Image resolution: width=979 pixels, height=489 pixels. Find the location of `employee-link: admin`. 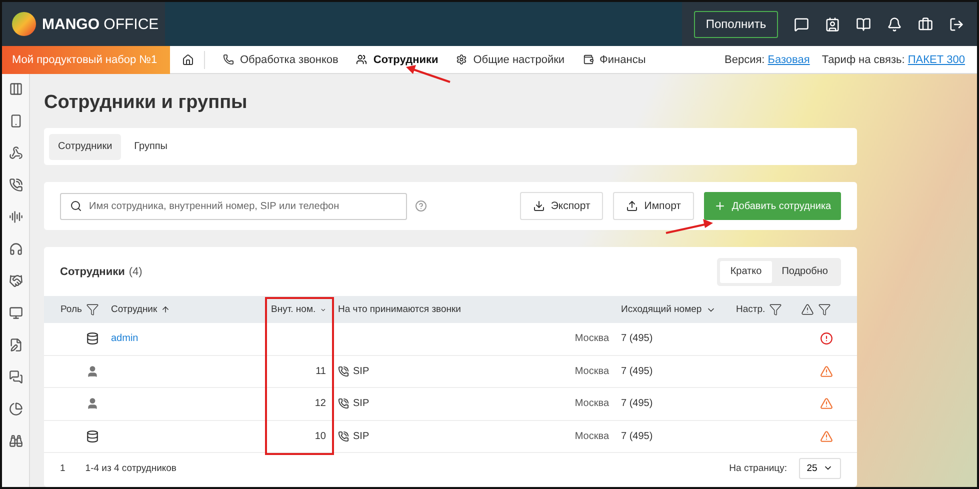

employee-link: admin is located at coordinates (124, 338).